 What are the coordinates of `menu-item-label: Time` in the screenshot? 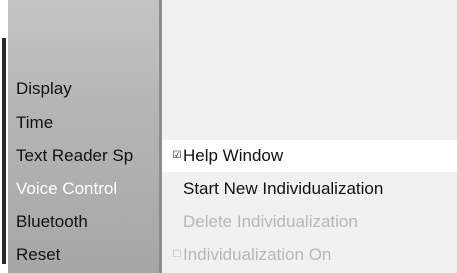 It's located at (35, 122).